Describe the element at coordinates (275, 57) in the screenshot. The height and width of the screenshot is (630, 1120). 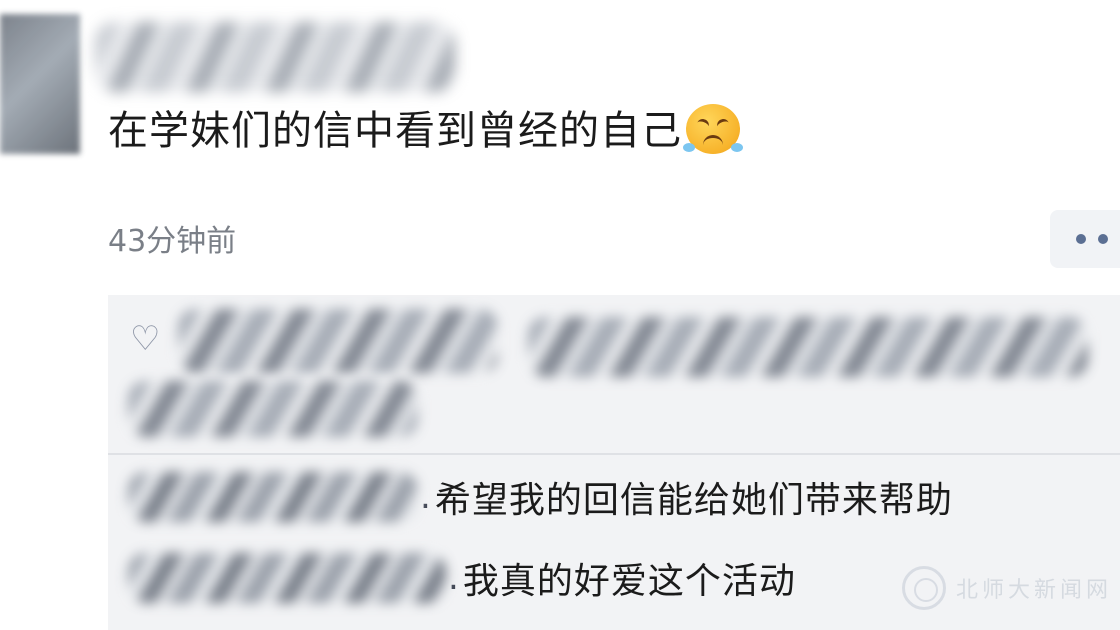
I see `author-name-blurred` at that location.